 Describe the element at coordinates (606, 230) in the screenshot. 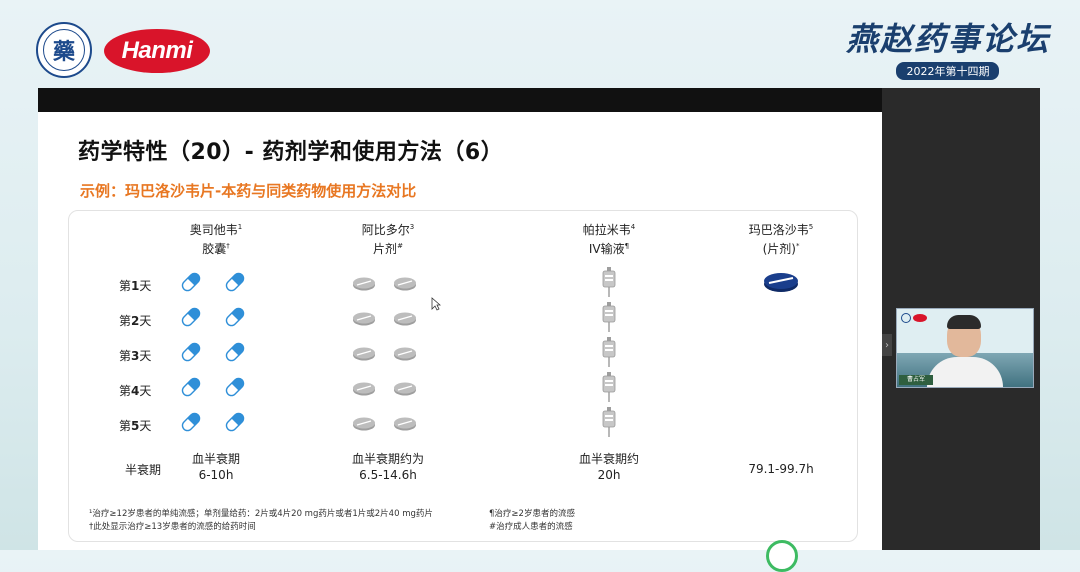

I see `drug-name-text: 帕拉米韦` at that location.